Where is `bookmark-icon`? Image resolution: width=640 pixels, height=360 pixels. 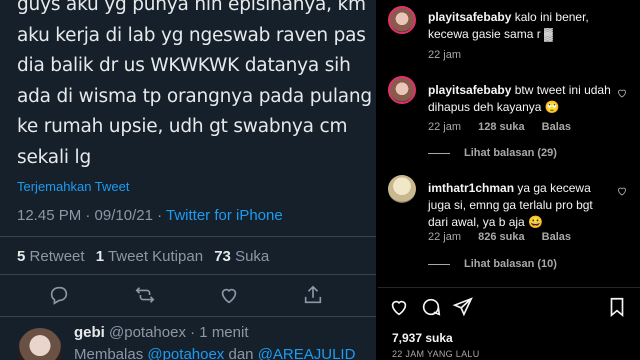 bookmark-icon is located at coordinates (618, 308).